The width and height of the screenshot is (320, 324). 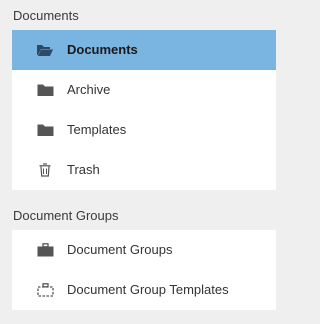 What do you see at coordinates (144, 130) in the screenshot?
I see `sidebar-item-templates: Templates` at bounding box center [144, 130].